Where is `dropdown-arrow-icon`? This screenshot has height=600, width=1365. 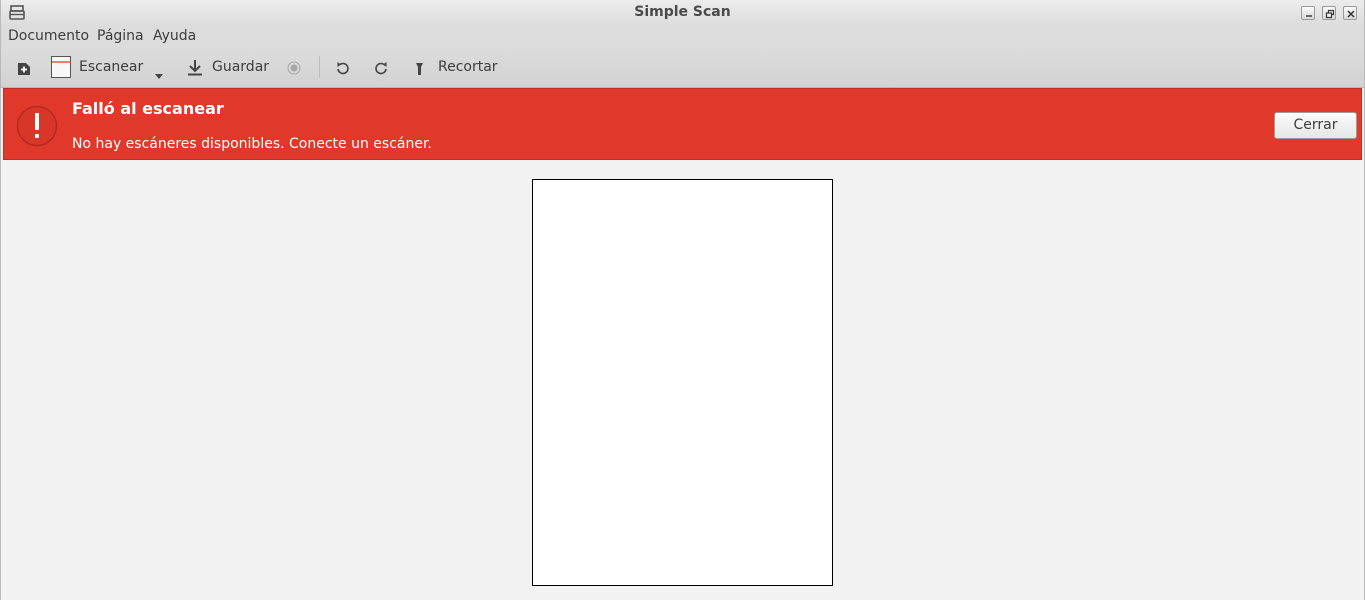 dropdown-arrow-icon is located at coordinates (159, 74).